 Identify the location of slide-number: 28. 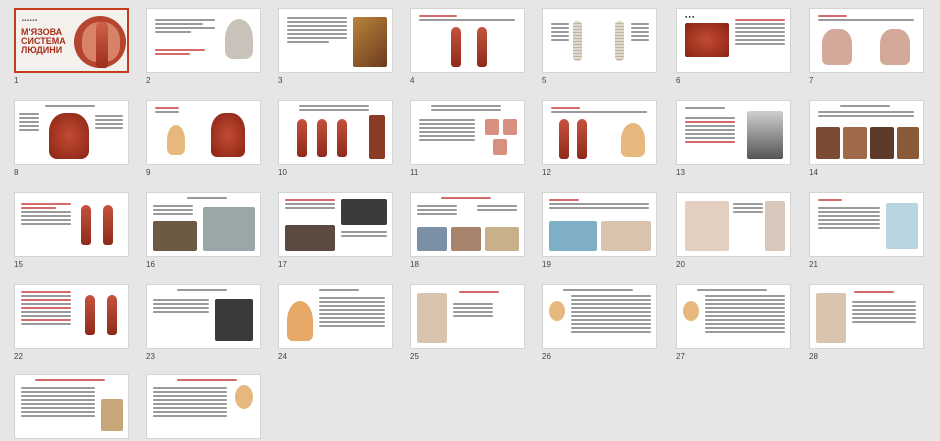
(813, 356).